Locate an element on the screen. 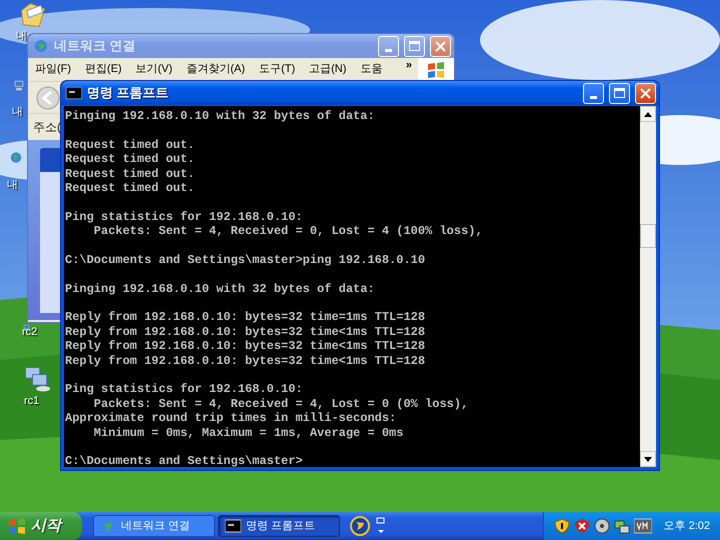  icon-label: rc2 is located at coordinates (30, 332).